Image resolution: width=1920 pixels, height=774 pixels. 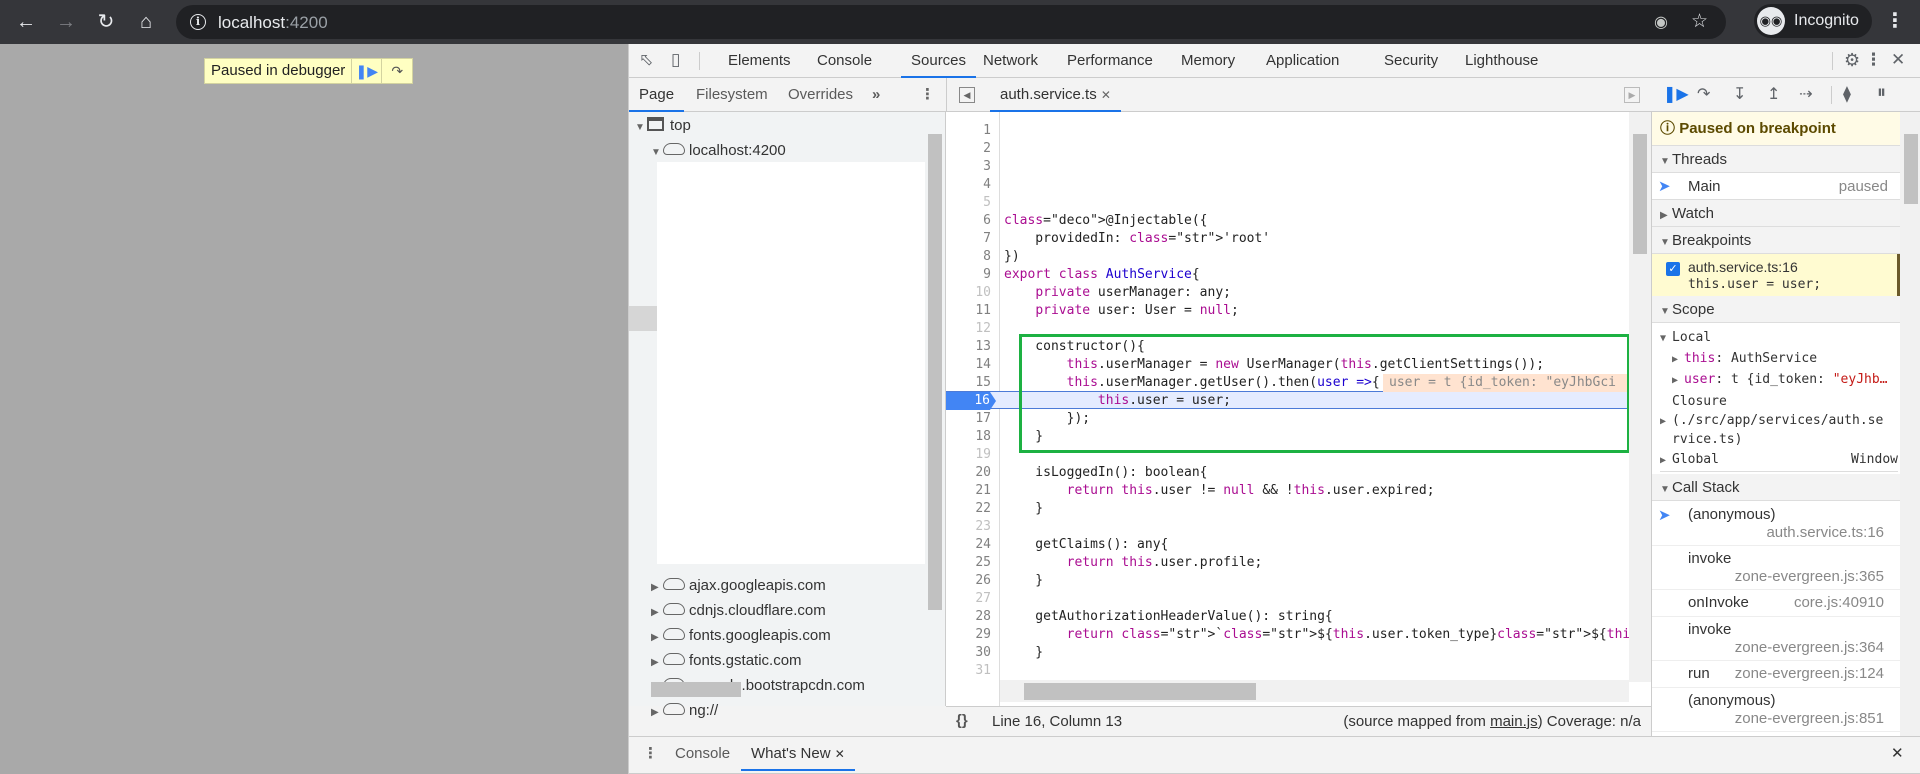 I want to click on section-scope: ▼ Scope, so click(x=1776, y=309).